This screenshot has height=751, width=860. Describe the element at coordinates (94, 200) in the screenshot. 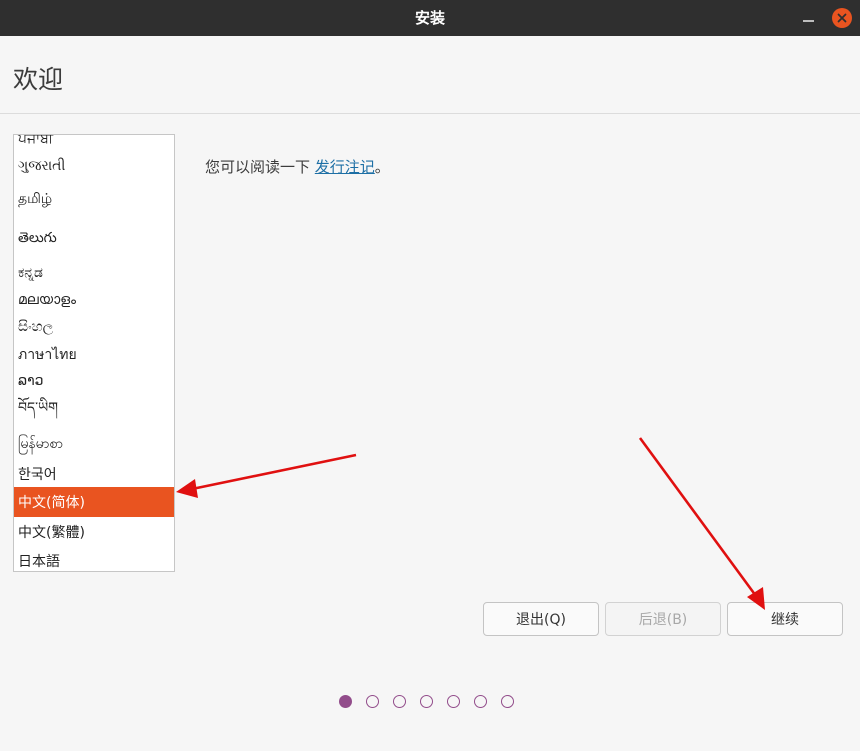

I see `language-item: தமிழ்` at that location.